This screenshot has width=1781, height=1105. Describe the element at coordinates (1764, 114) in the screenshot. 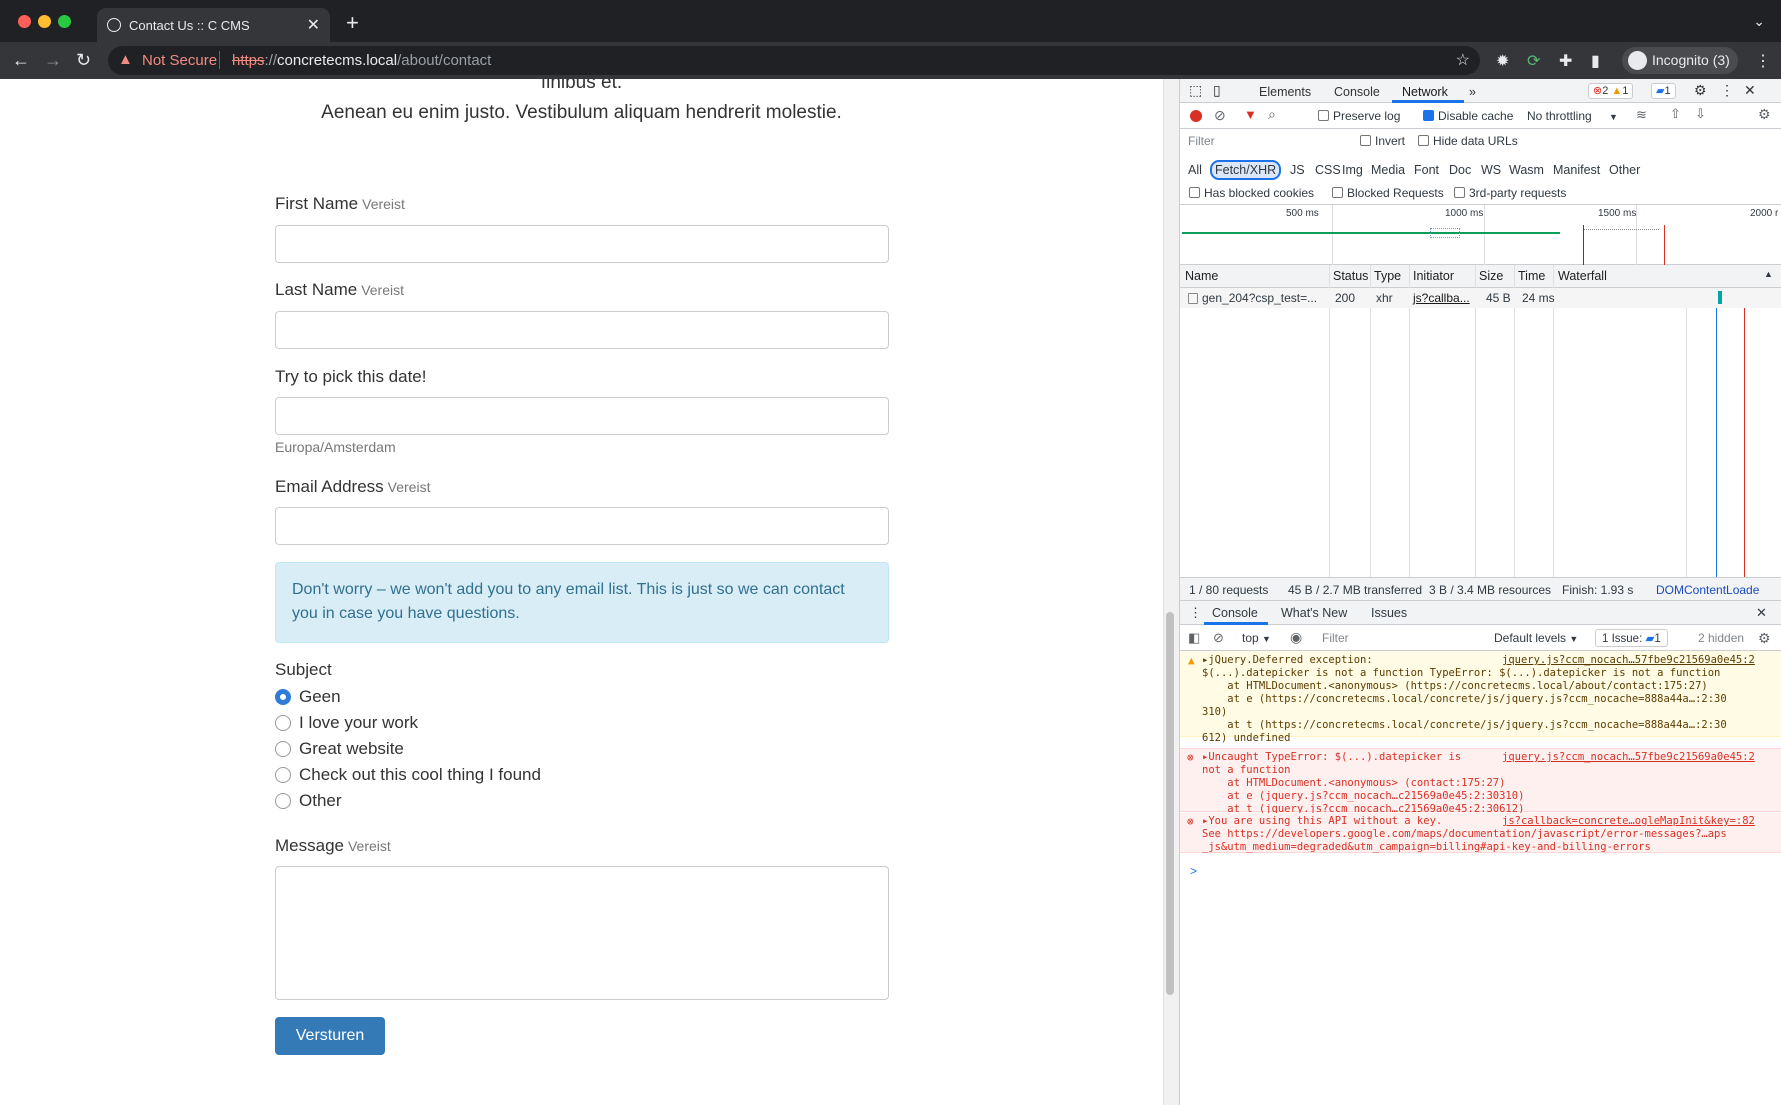

I see `network-settings-icon: ⚙` at that location.